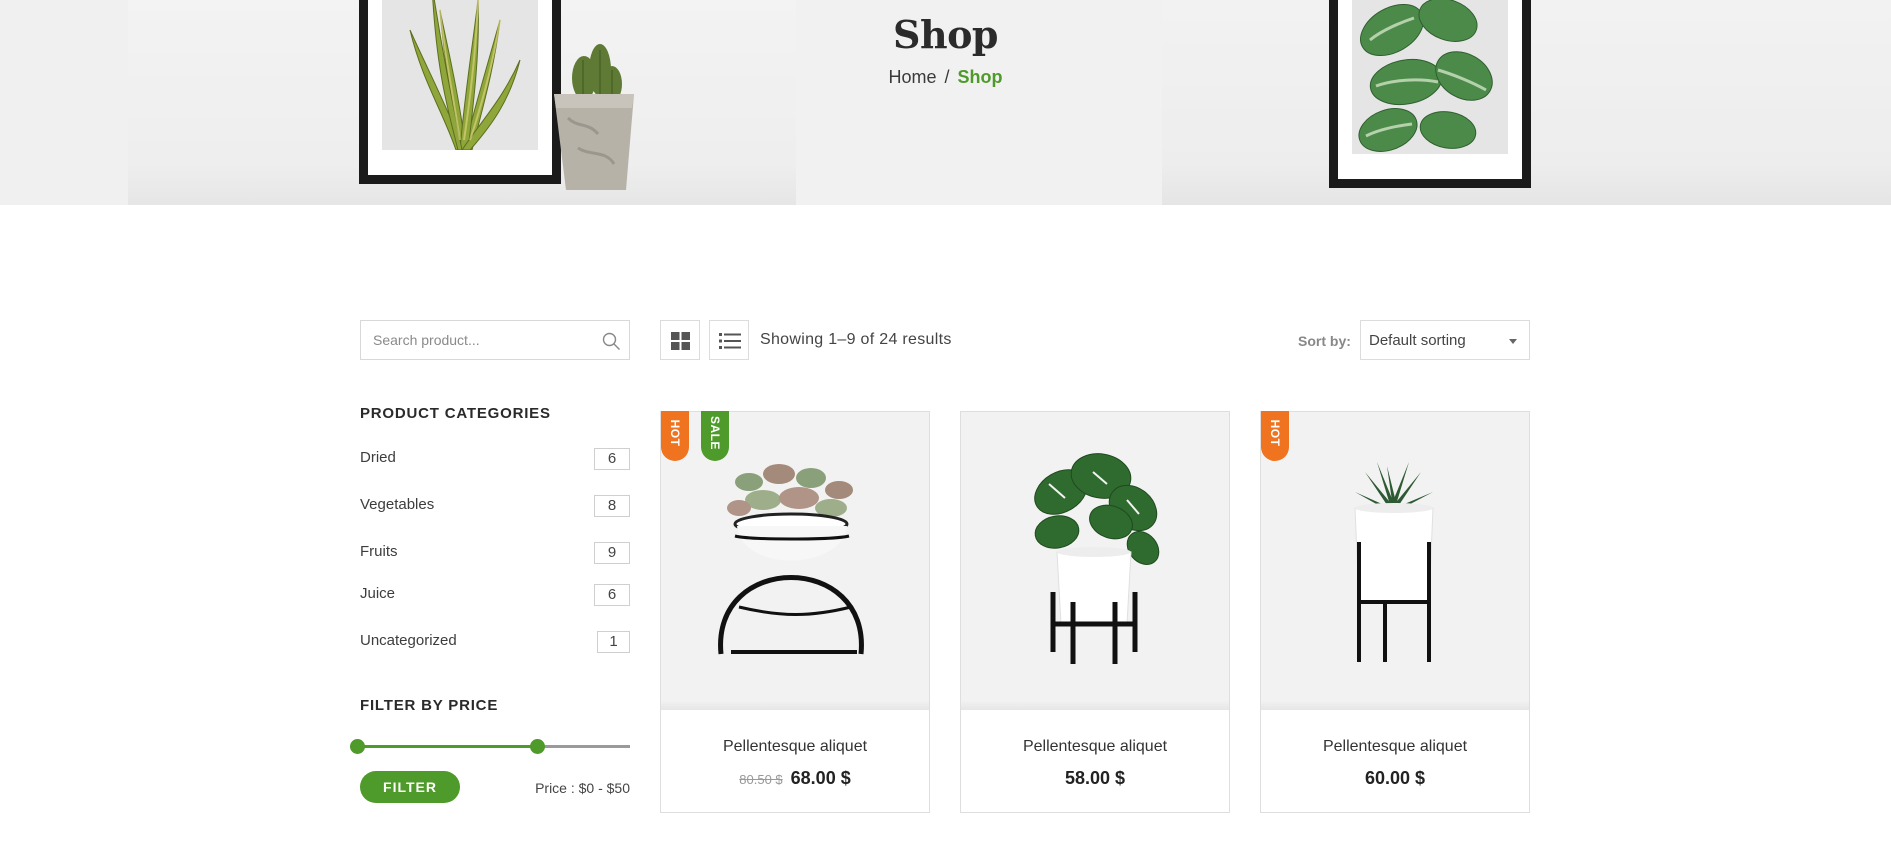 The width and height of the screenshot is (1891, 842). What do you see at coordinates (410, 787) in the screenshot?
I see `filter-button: FILTER` at bounding box center [410, 787].